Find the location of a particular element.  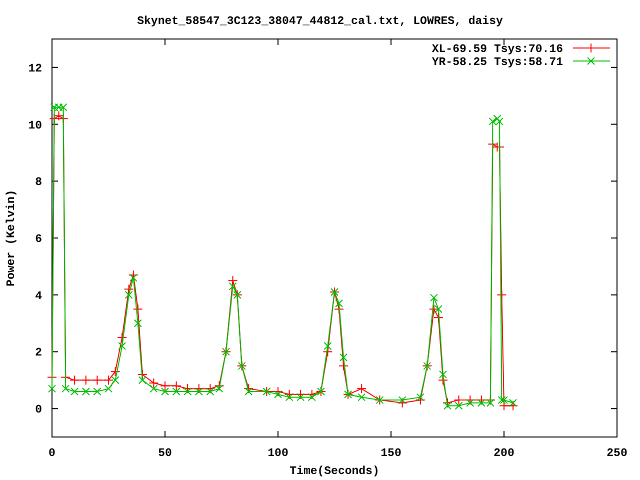

legend-label: XL-69.59 Tsys:70.16 is located at coordinates (497, 49).